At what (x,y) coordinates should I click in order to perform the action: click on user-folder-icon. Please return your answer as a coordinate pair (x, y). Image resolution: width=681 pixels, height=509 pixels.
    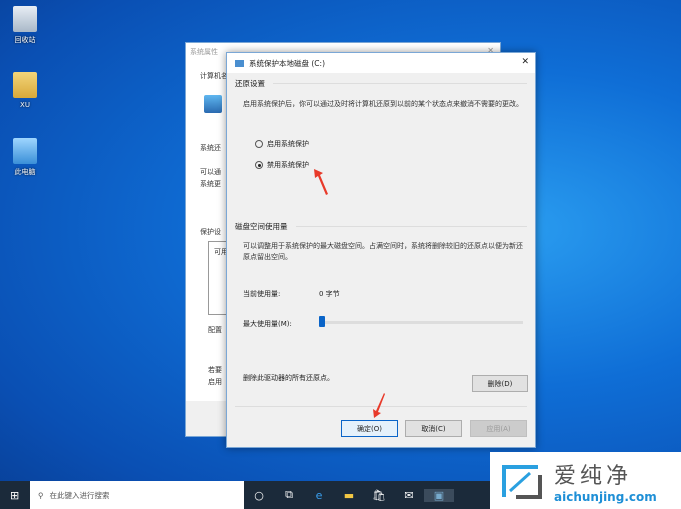
    Looking at the image, I should click on (25, 85).